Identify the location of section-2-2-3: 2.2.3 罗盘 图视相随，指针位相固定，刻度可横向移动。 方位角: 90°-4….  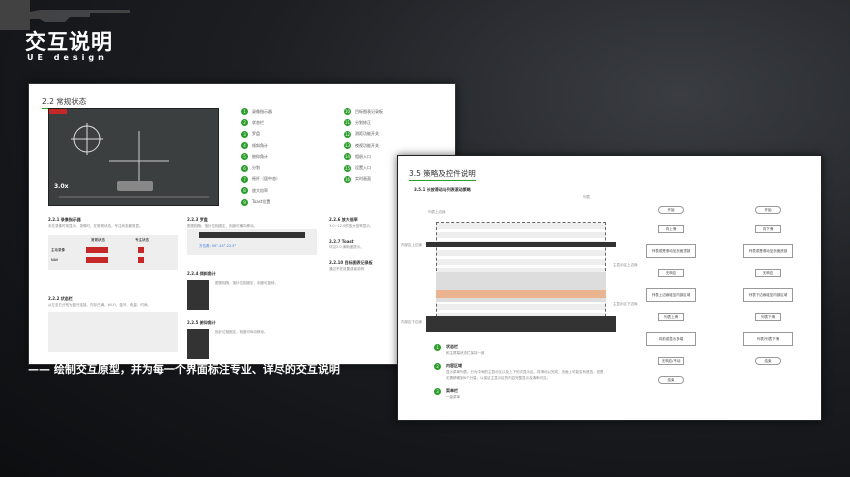
(252, 236).